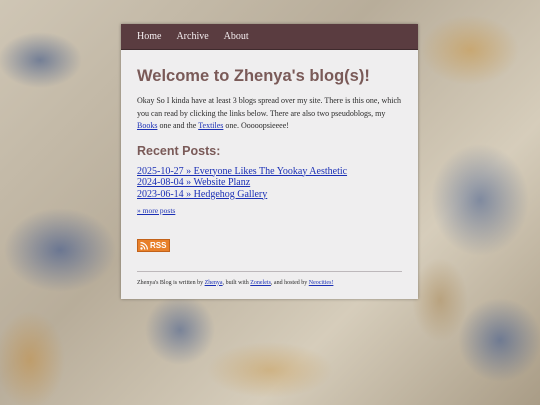  What do you see at coordinates (214, 283) in the screenshot?
I see `author-link: Zhenya` at bounding box center [214, 283].